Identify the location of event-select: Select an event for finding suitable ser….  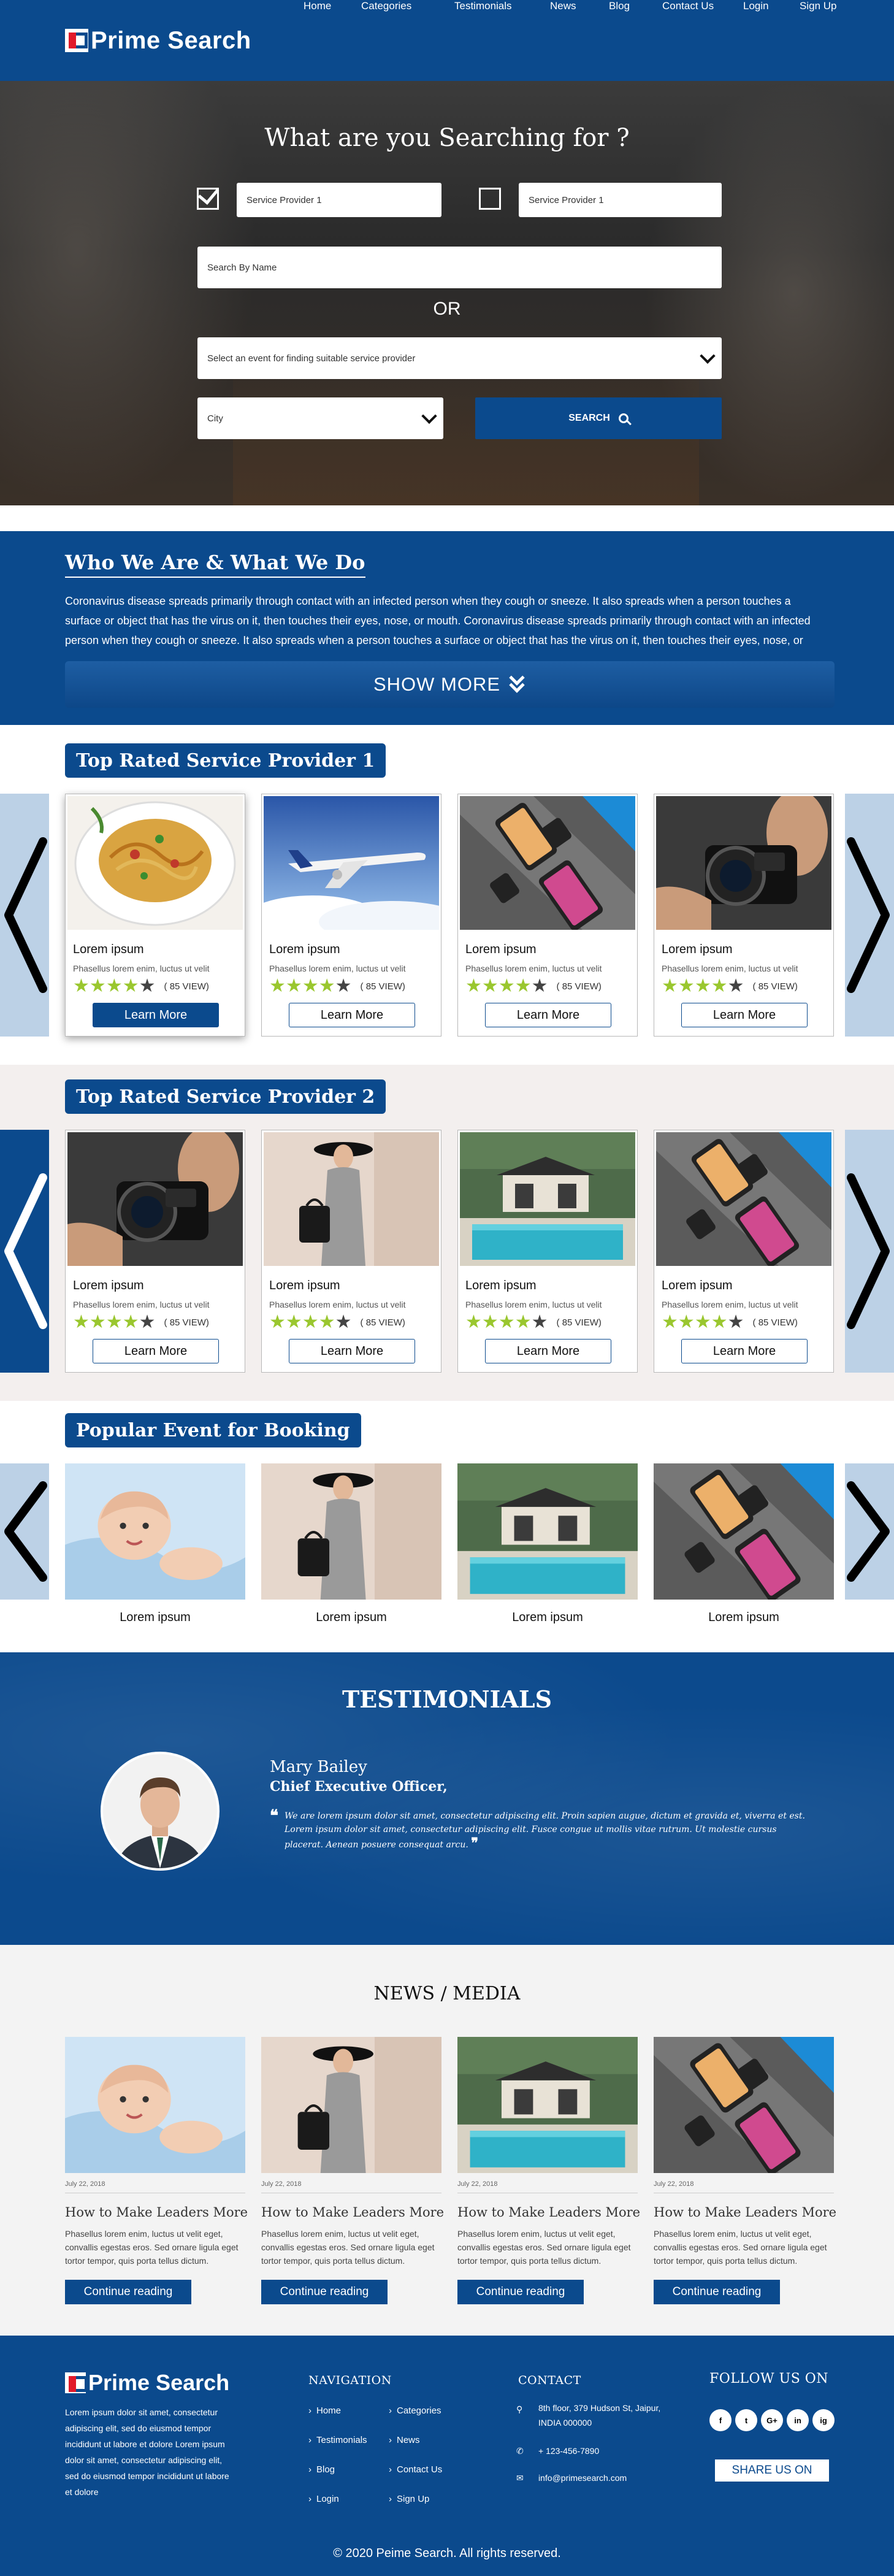
(459, 358).